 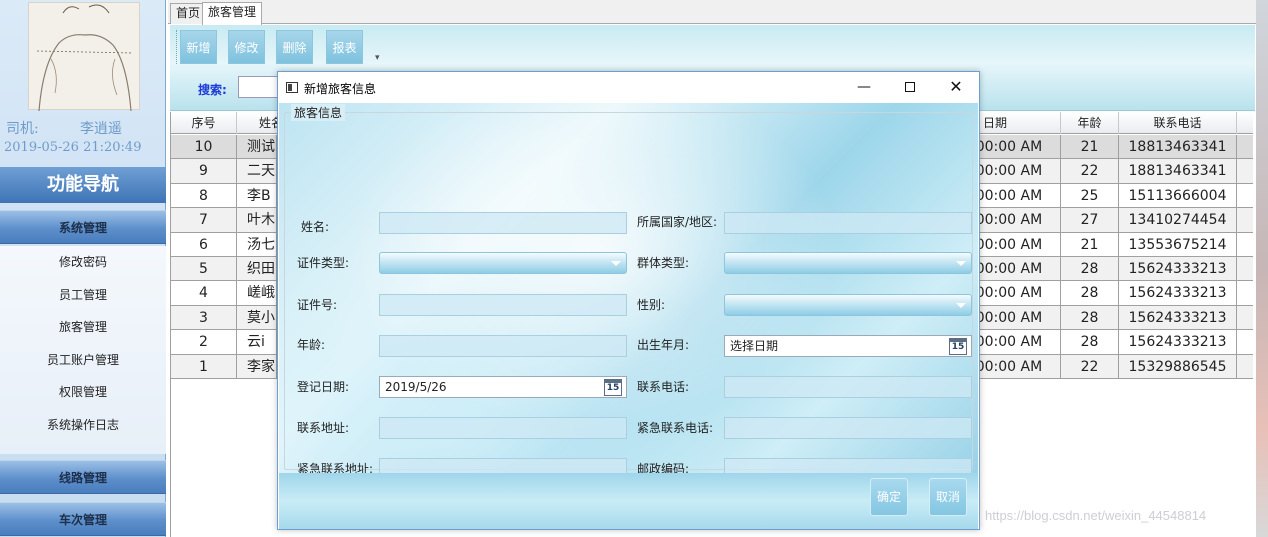 I want to click on toolbar-grip-handle, so click(x=177, y=47).